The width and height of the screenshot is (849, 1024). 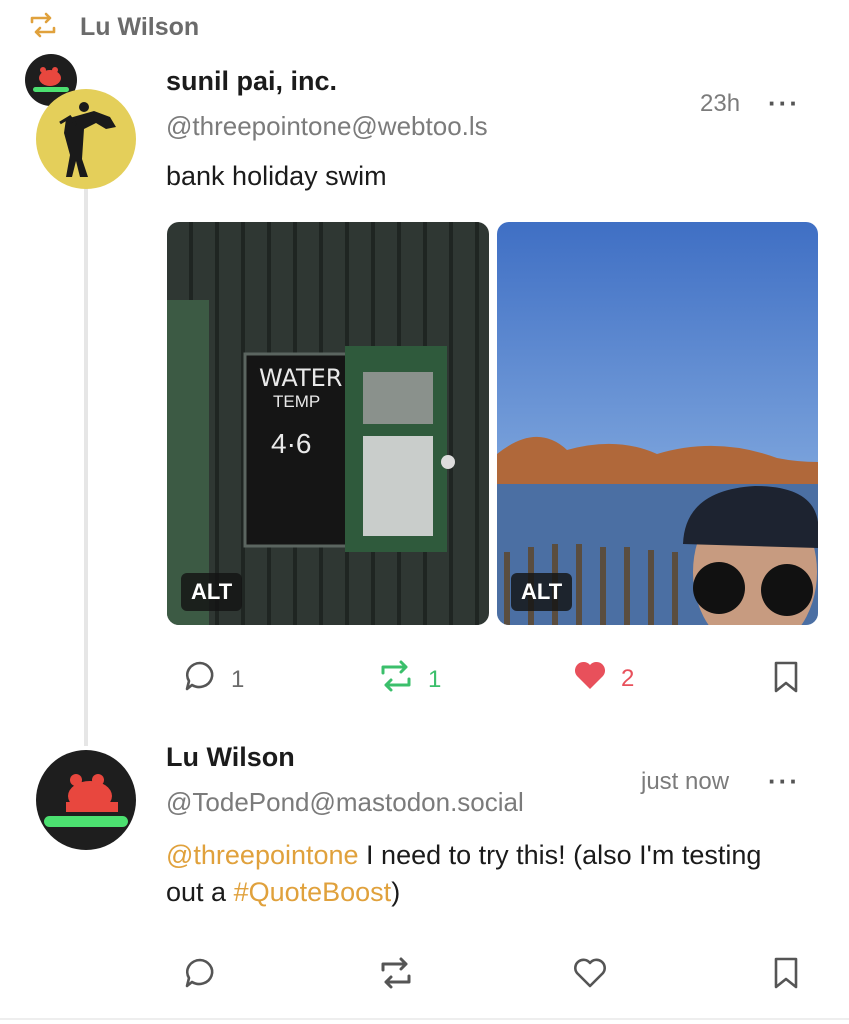 I want to click on boosted-by-bar: Lu Wilson, so click(x=113, y=27).